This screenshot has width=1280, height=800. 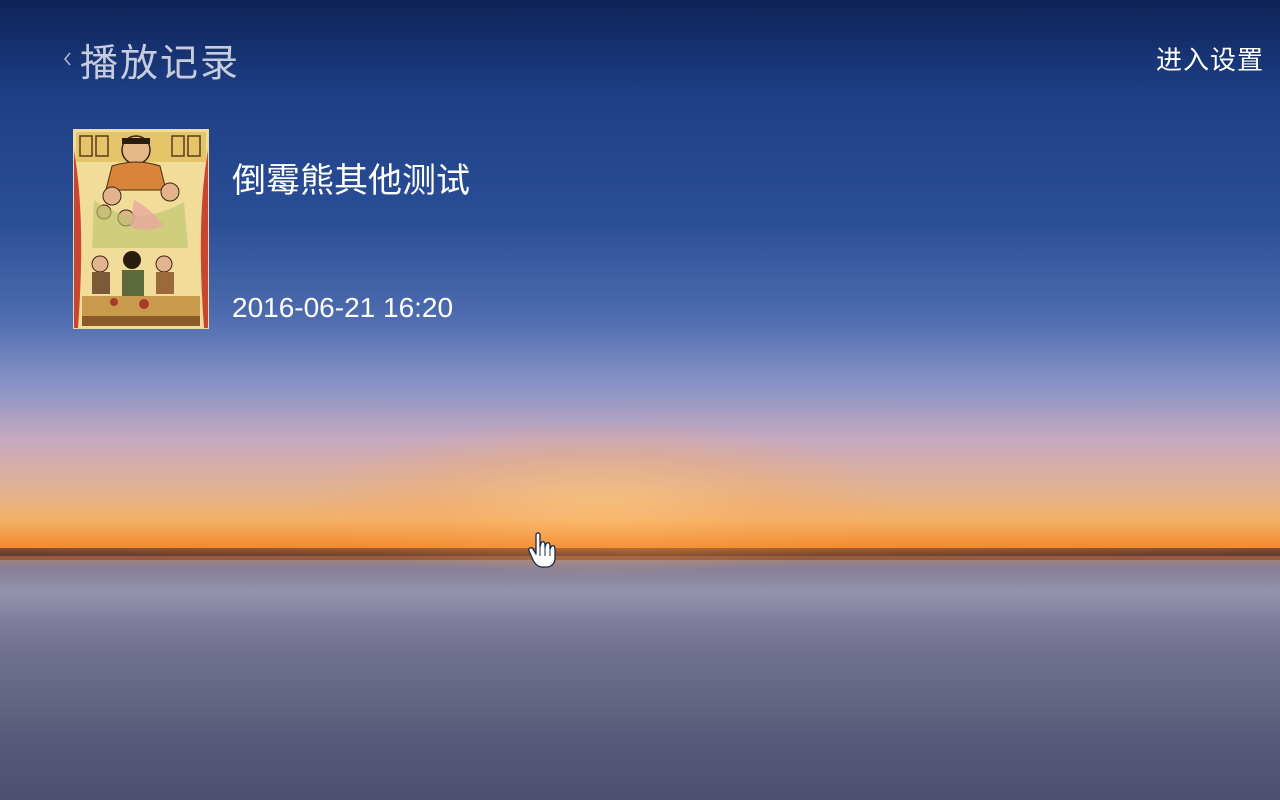 I want to click on movie-poster-thumbnail-icon, so click(x=141, y=229).